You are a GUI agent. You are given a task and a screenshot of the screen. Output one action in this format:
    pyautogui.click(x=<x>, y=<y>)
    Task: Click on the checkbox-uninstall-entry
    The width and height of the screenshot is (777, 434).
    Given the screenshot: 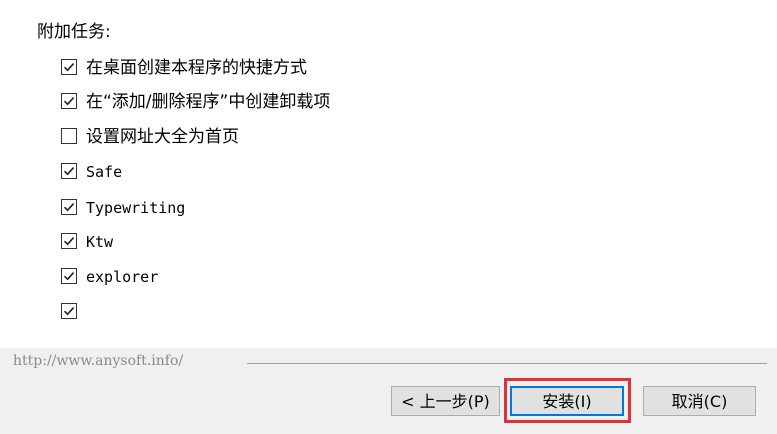 What is the action you would take?
    pyautogui.click(x=69, y=101)
    